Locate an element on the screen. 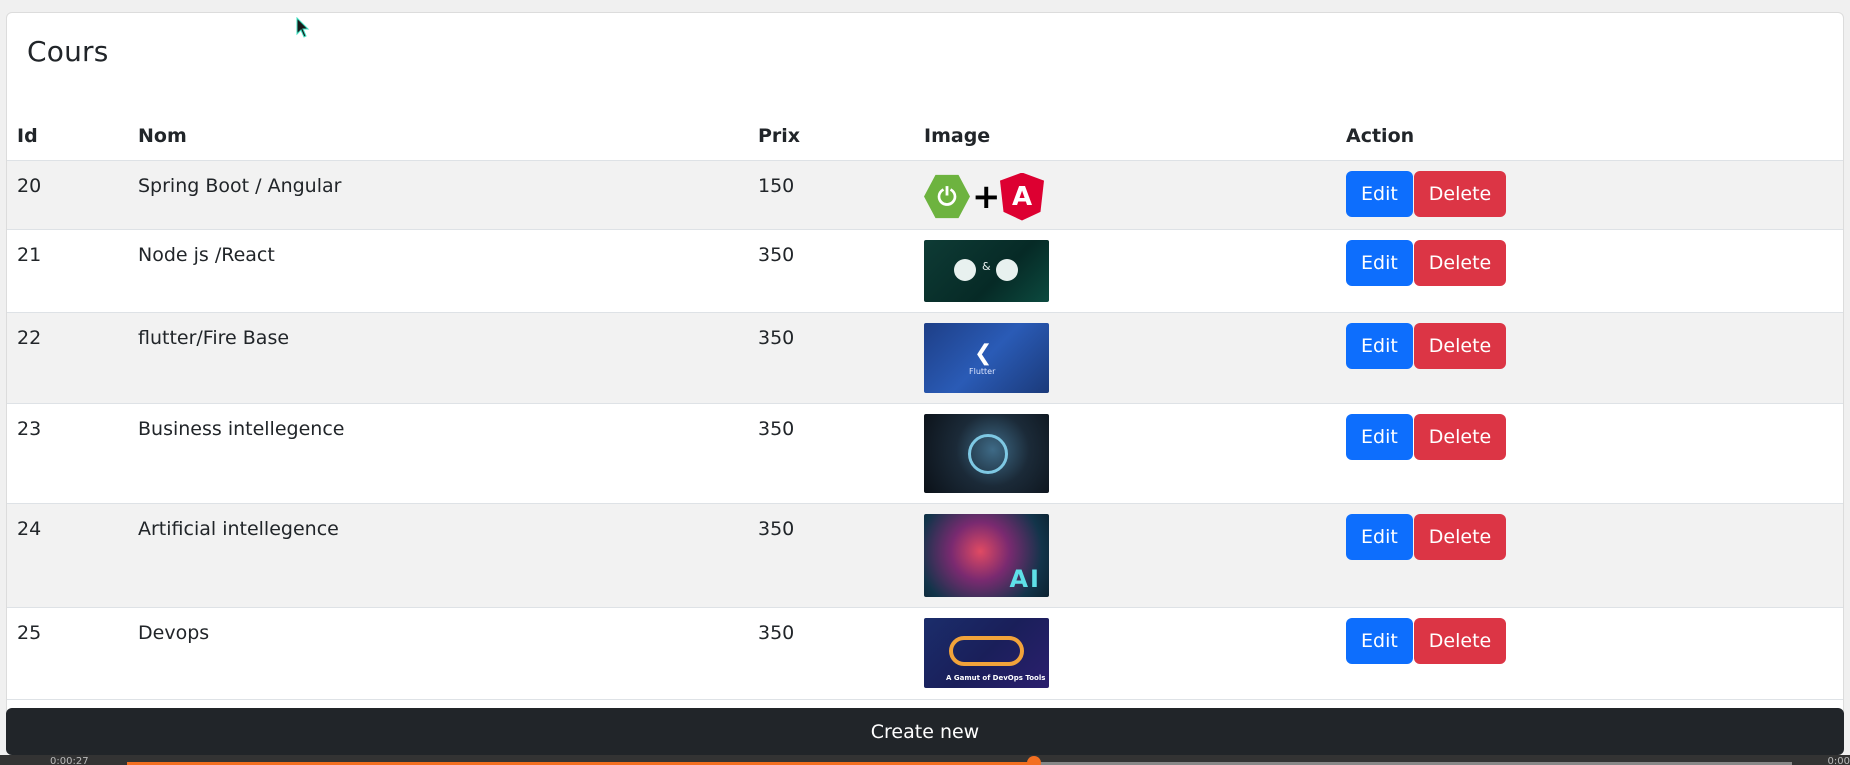 The height and width of the screenshot is (765, 1850). cell-image: A Gamut of DevOps Tools is located at coordinates (1125, 653).